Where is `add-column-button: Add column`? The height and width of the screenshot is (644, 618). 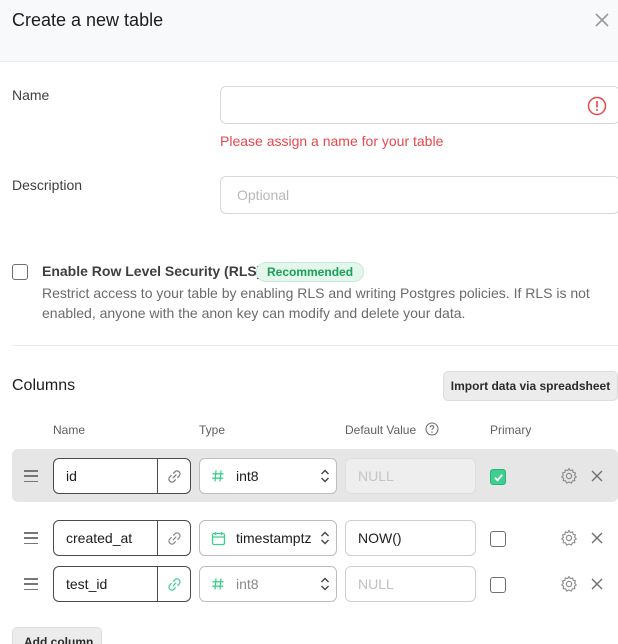 add-column-button: Add column is located at coordinates (57, 635).